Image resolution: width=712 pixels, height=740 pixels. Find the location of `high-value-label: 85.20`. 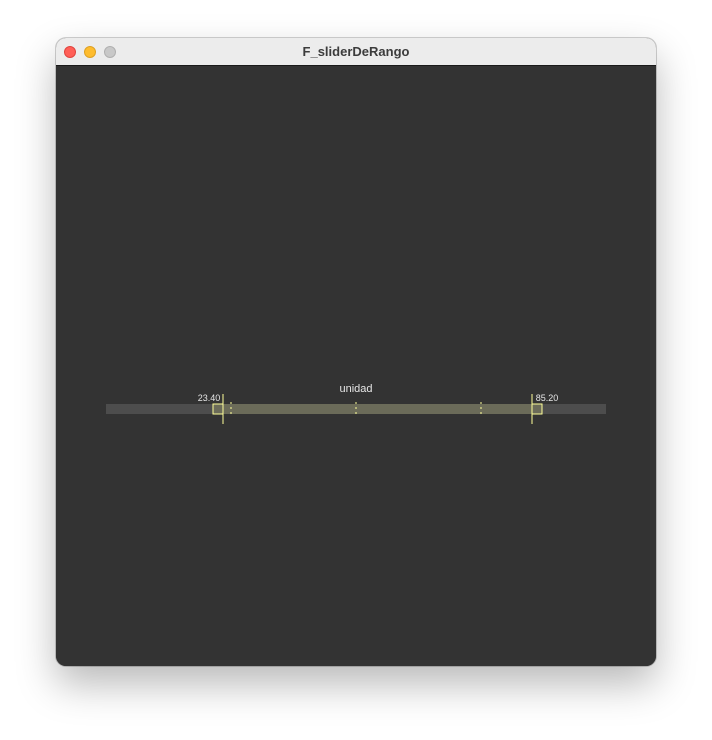

high-value-label: 85.20 is located at coordinates (547, 398).